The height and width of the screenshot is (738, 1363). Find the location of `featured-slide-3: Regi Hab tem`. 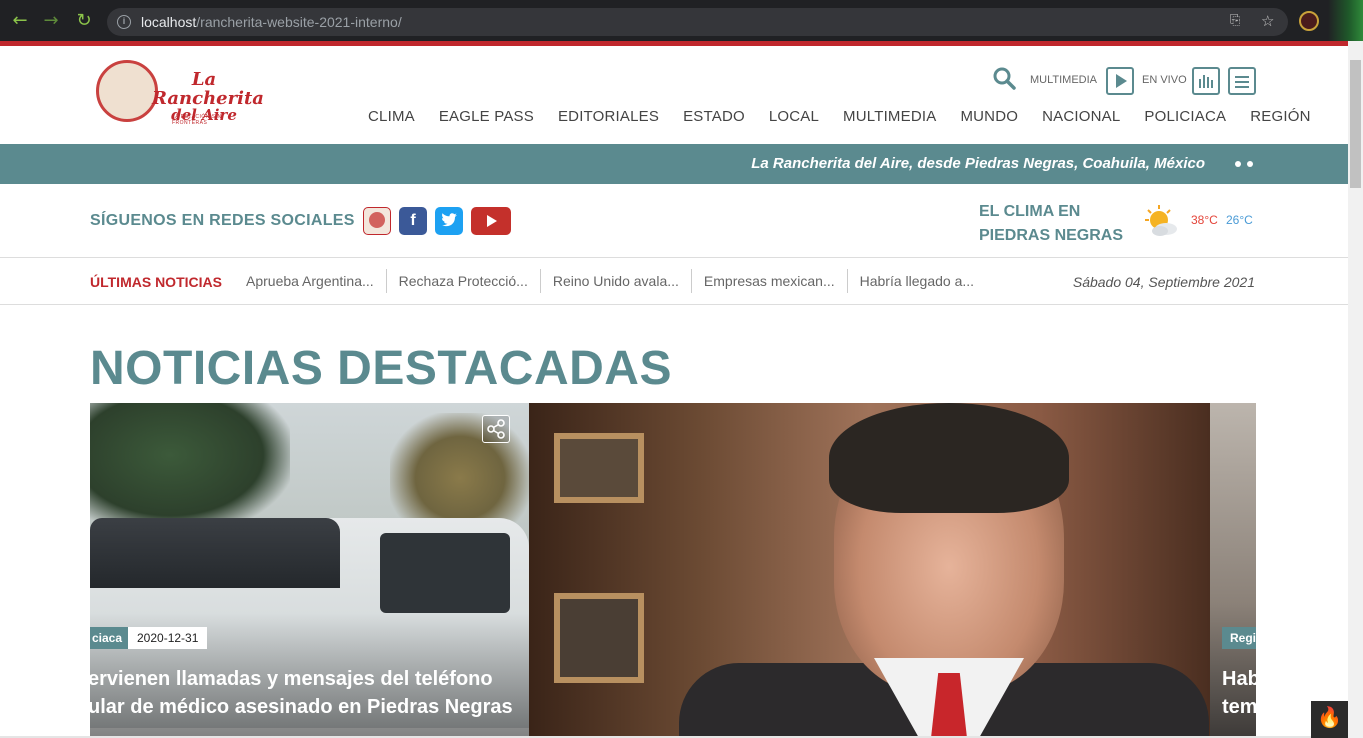

featured-slide-3: Regi Hab tem is located at coordinates (1233, 570).